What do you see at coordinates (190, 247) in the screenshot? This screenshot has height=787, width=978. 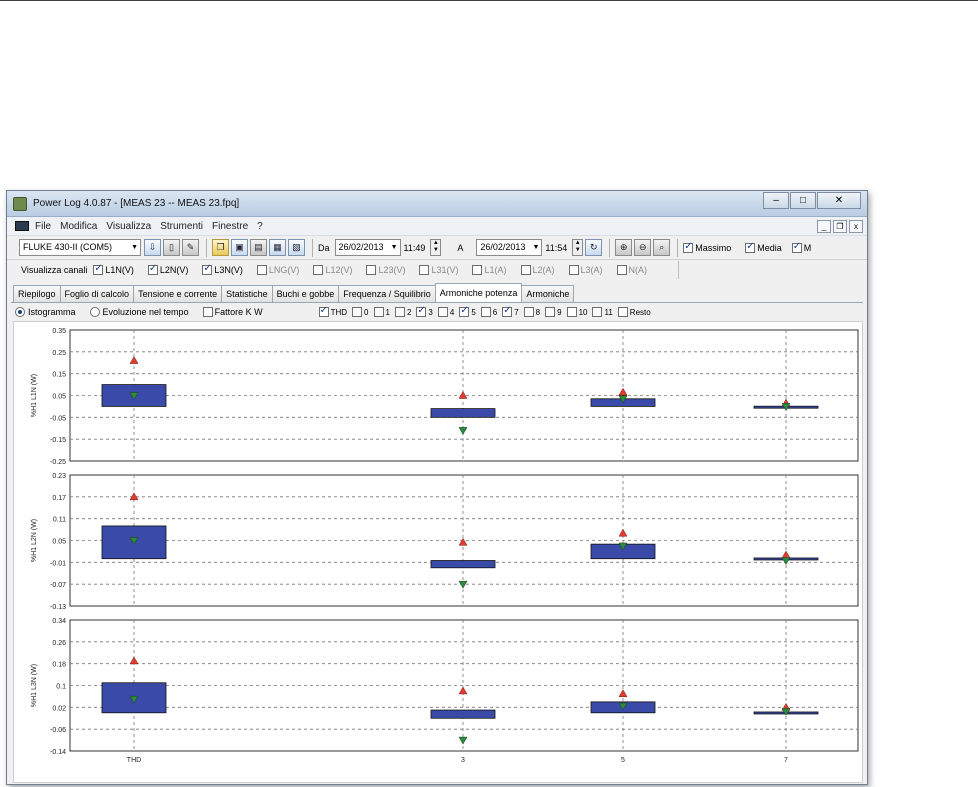 I see `tools-icon: ✎` at bounding box center [190, 247].